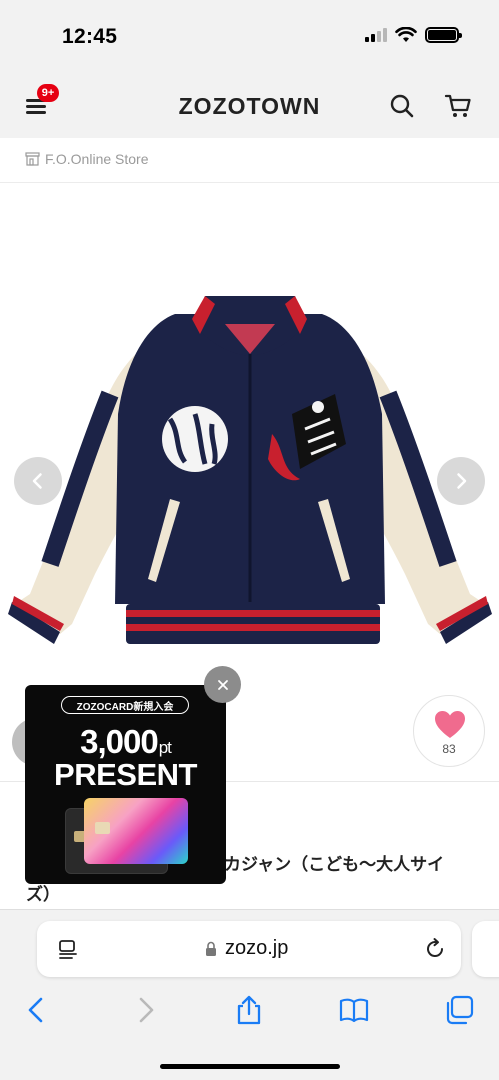 The image size is (499, 1080). What do you see at coordinates (249, 160) in the screenshot?
I see `store-bar: F.O.Online Store` at bounding box center [249, 160].